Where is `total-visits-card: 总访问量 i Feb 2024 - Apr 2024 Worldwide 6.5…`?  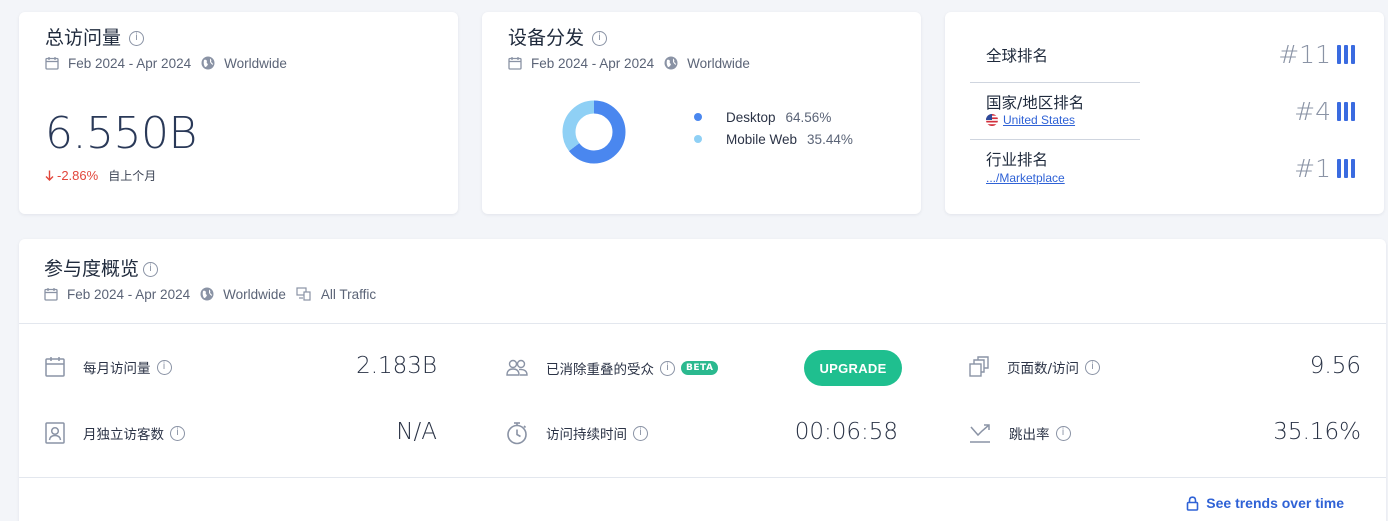
total-visits-card: 总访问量 i Feb 2024 - Apr 2024 Worldwide 6.5… is located at coordinates (238, 113).